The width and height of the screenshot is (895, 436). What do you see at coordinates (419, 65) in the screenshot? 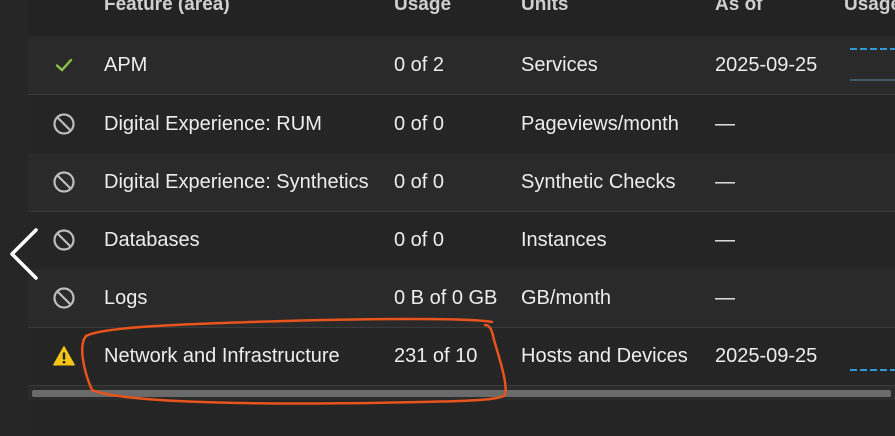
I see `usage-value: 0 of 2` at bounding box center [419, 65].